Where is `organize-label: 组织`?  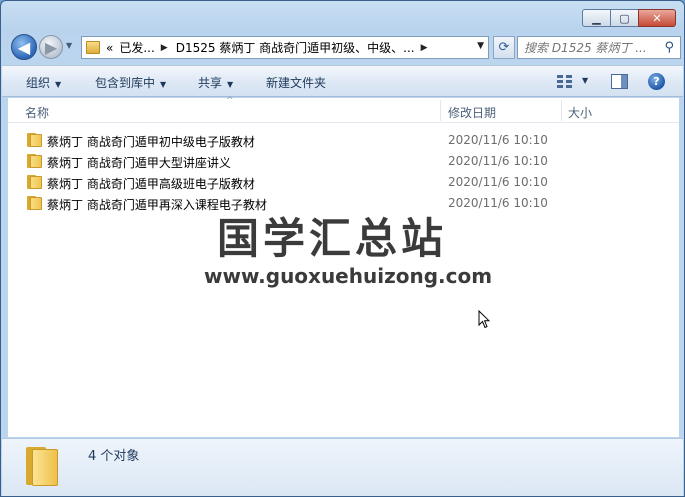
organize-label: 组织 is located at coordinates (38, 83).